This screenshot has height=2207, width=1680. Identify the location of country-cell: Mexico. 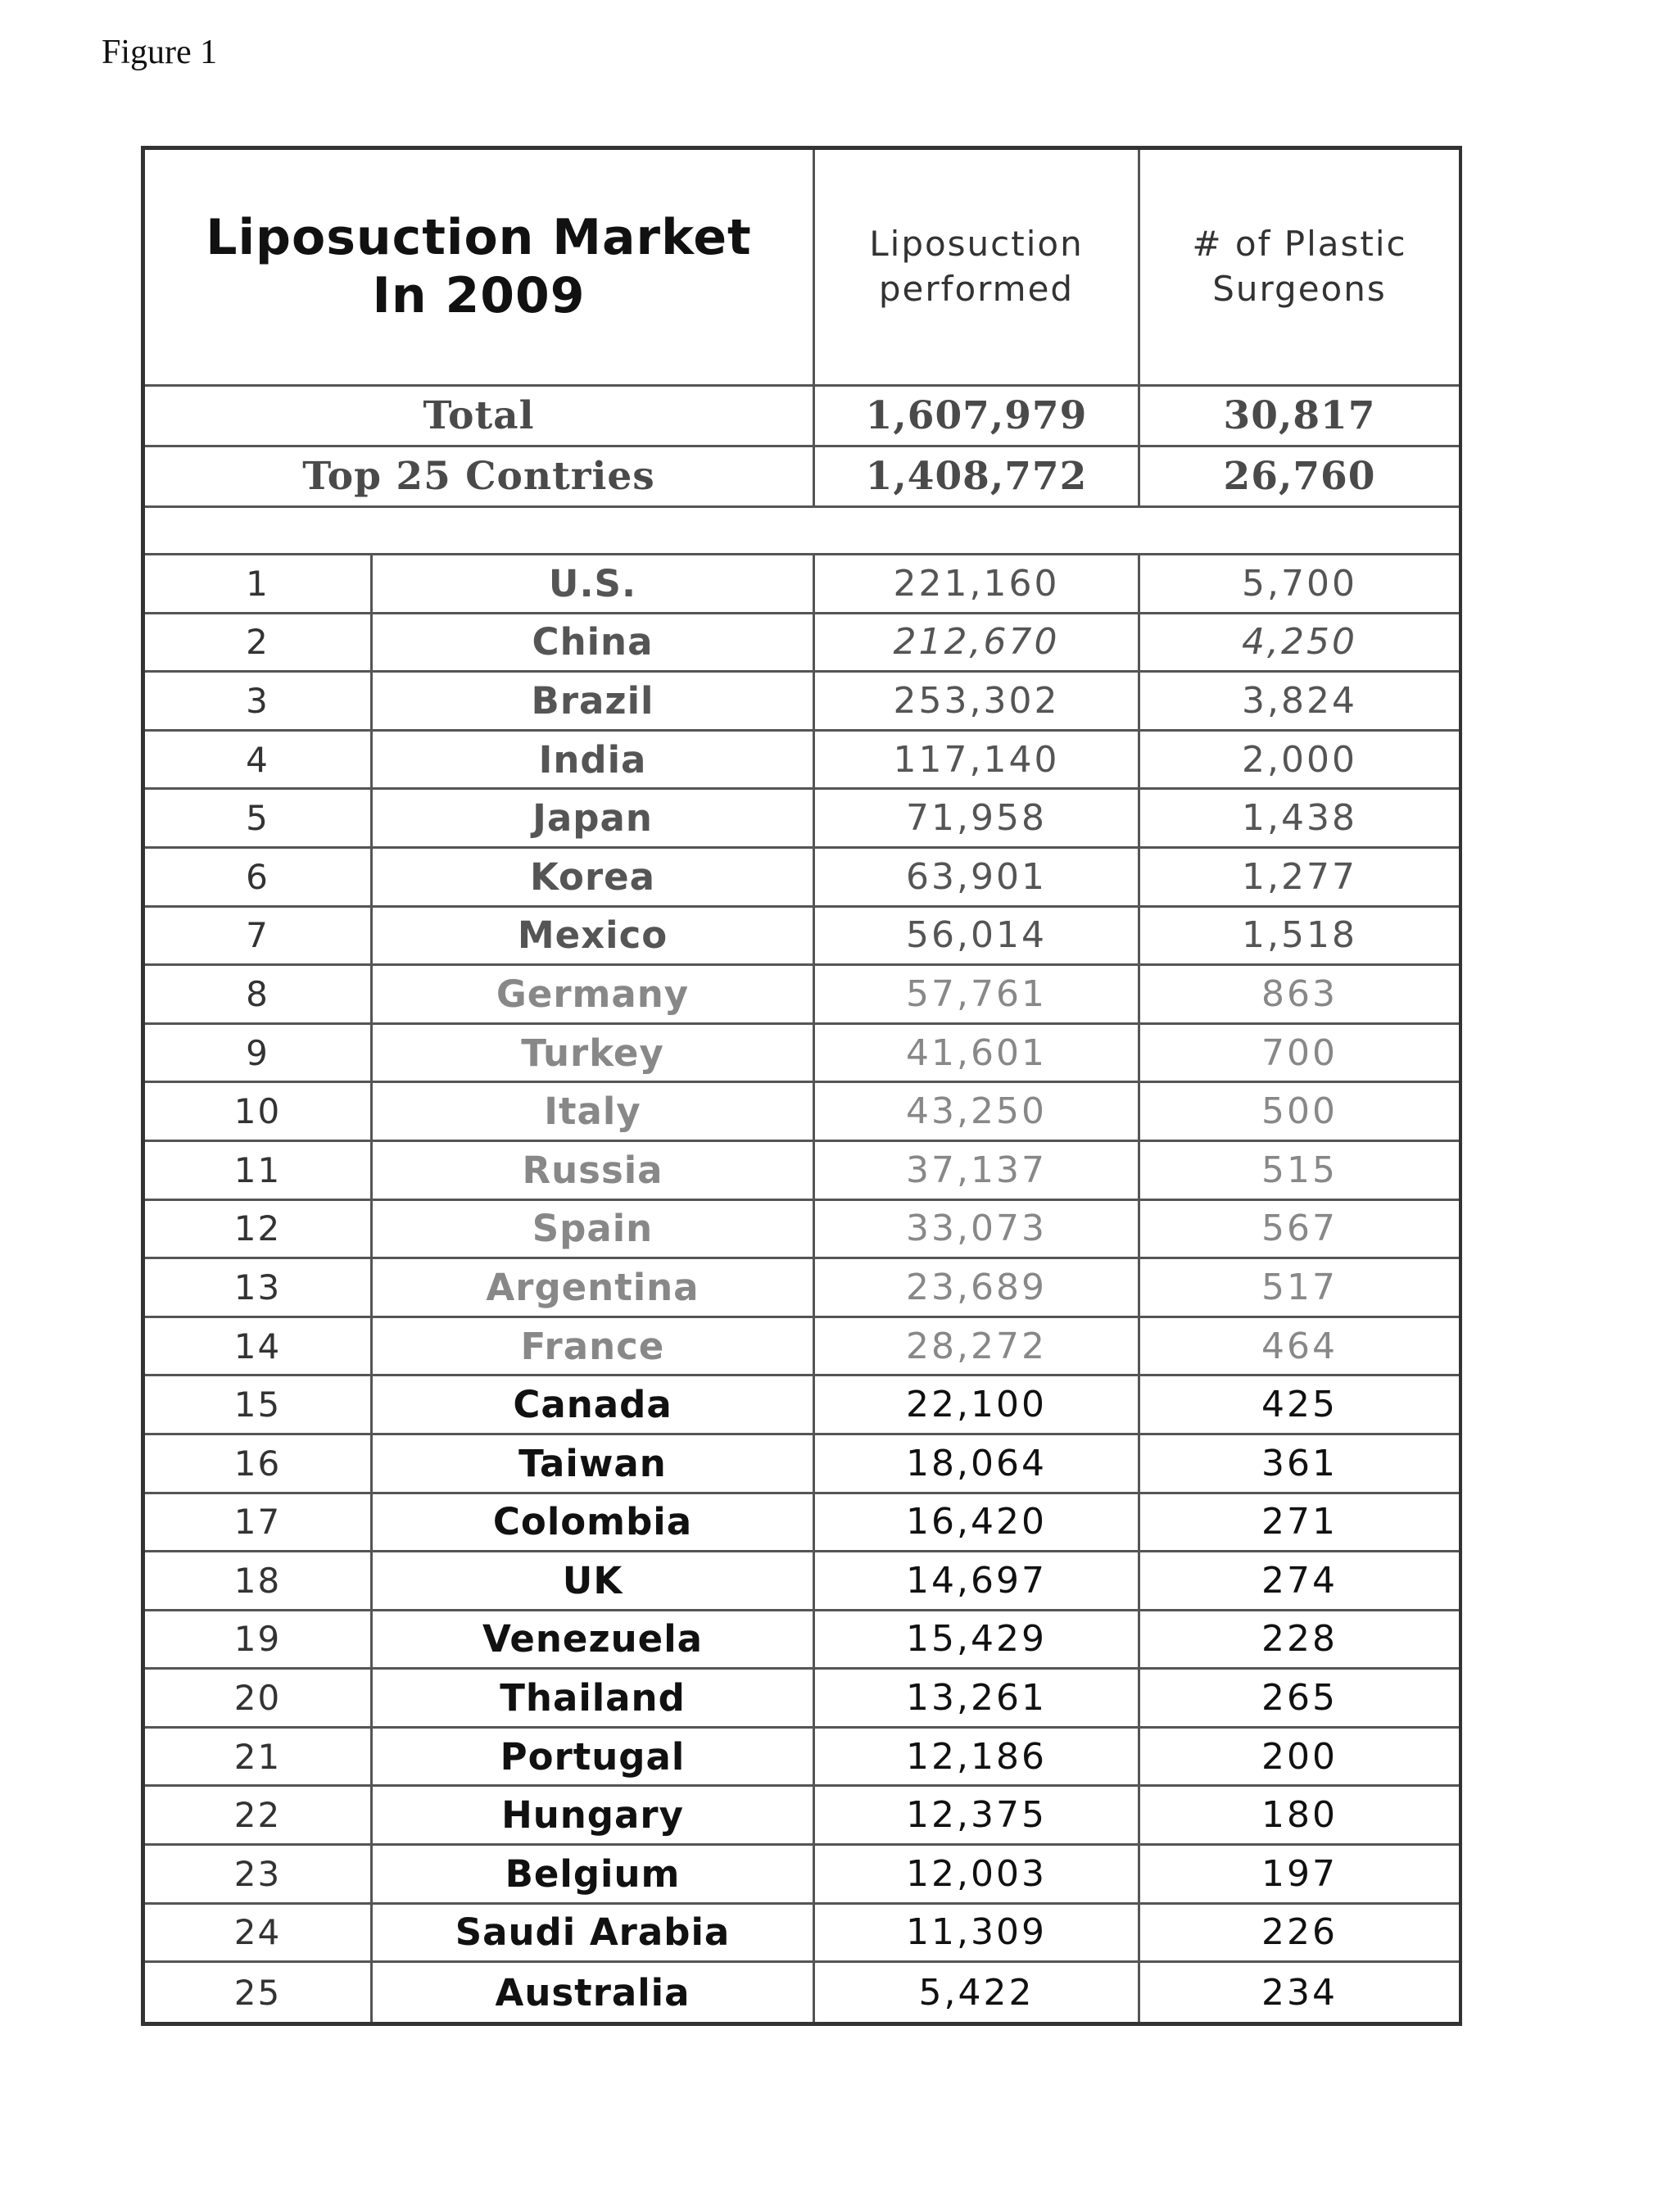
(594, 935).